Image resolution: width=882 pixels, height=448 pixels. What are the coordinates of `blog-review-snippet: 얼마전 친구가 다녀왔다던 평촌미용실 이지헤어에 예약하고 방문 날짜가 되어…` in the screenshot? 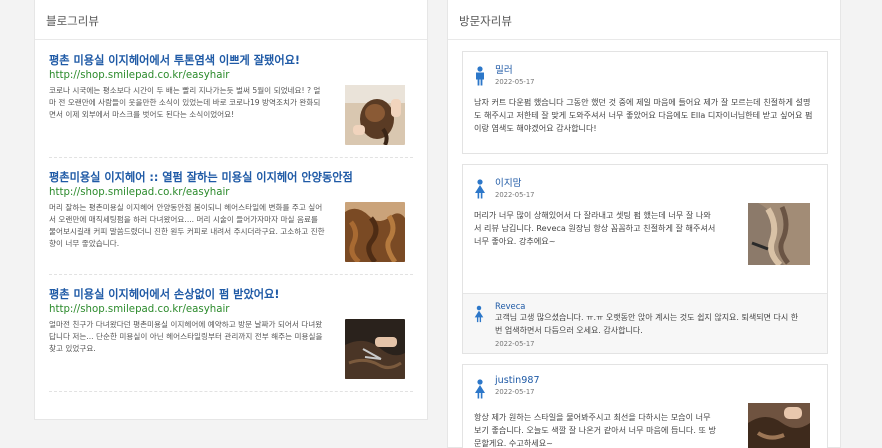 It's located at (186, 336).